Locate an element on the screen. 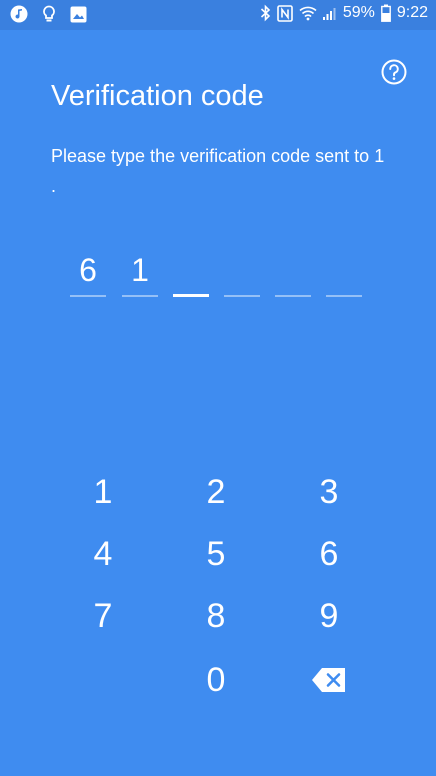 The width and height of the screenshot is (436, 776). code-slot-1: 6 is located at coordinates (88, 277).